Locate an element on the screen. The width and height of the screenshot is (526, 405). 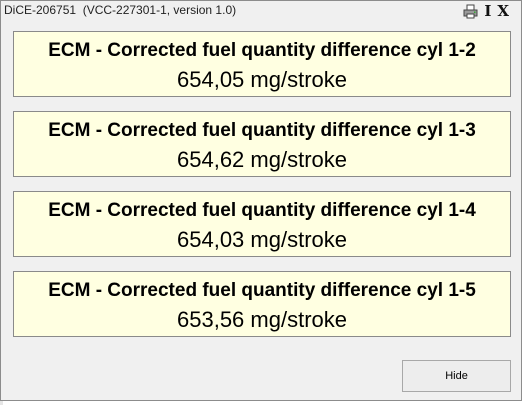
title-bar-buttons: I X is located at coordinates (486, 11).